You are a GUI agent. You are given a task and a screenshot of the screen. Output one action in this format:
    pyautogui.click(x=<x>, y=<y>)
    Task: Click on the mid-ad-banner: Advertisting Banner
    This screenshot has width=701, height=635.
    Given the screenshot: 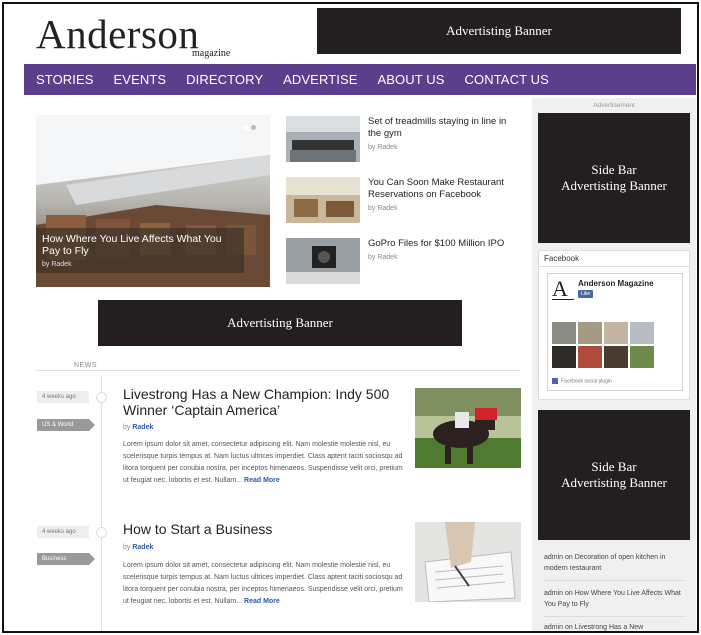 What is the action you would take?
    pyautogui.click(x=280, y=323)
    